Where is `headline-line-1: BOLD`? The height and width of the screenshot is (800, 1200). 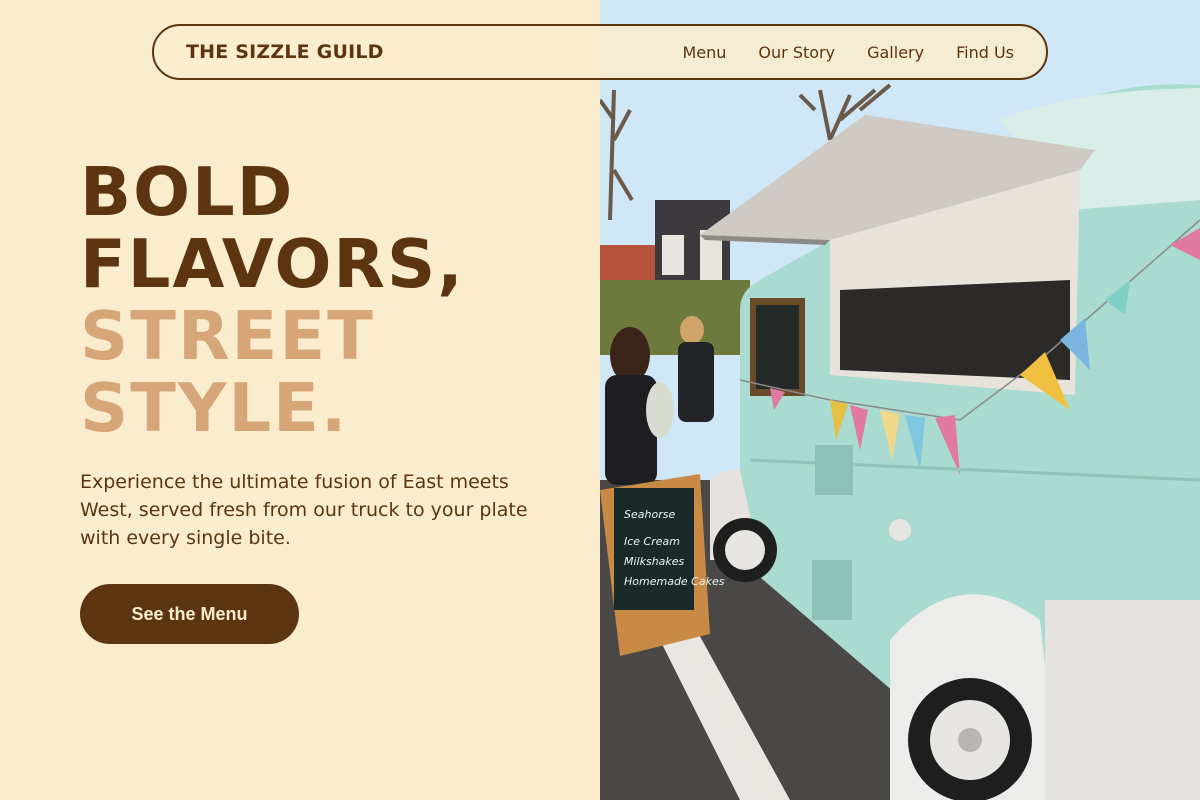 headline-line-1: BOLD is located at coordinates (187, 192).